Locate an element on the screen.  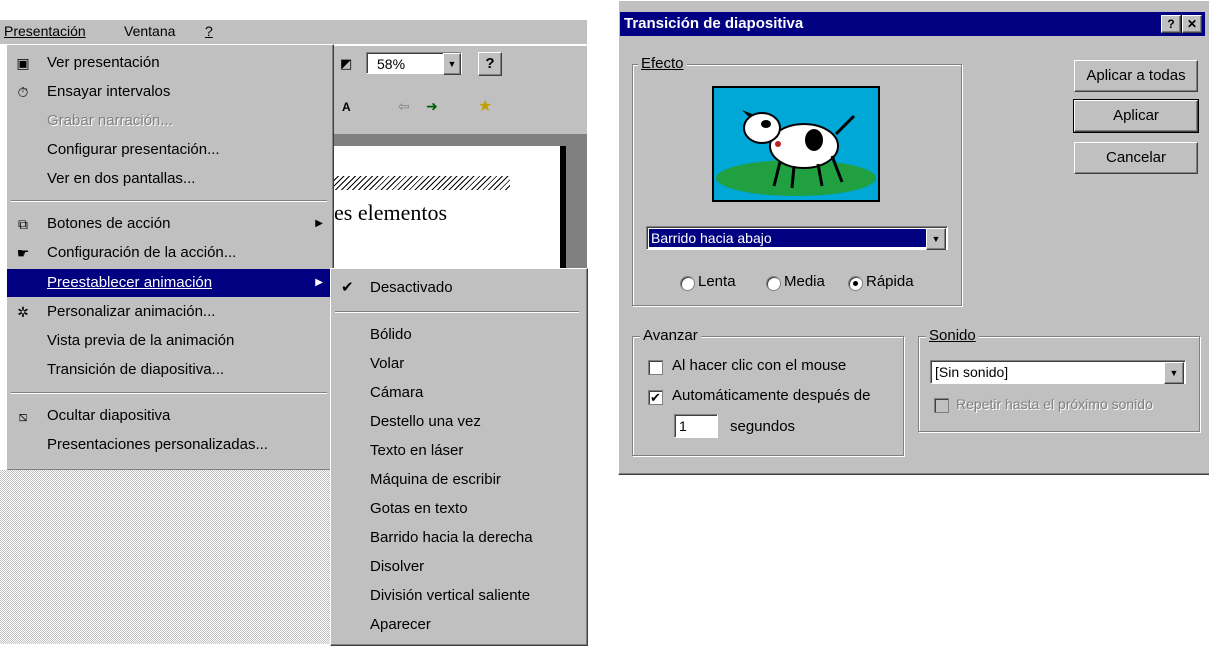
apply-all-button: Aplicar a todas is located at coordinates (1136, 76).